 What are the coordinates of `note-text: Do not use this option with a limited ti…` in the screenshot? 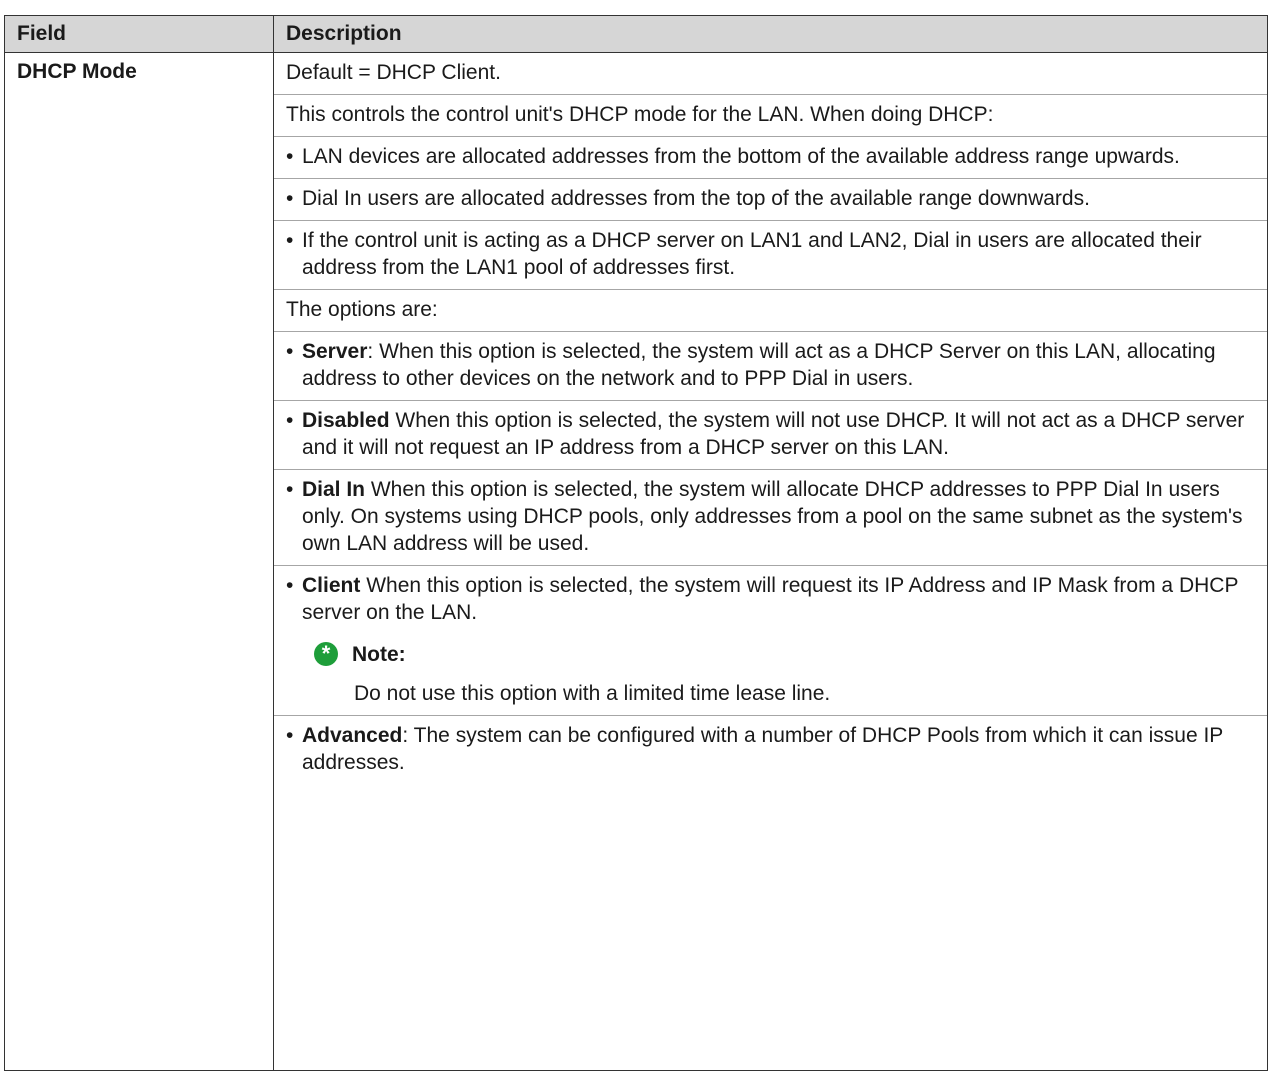 It's located at (592, 693).